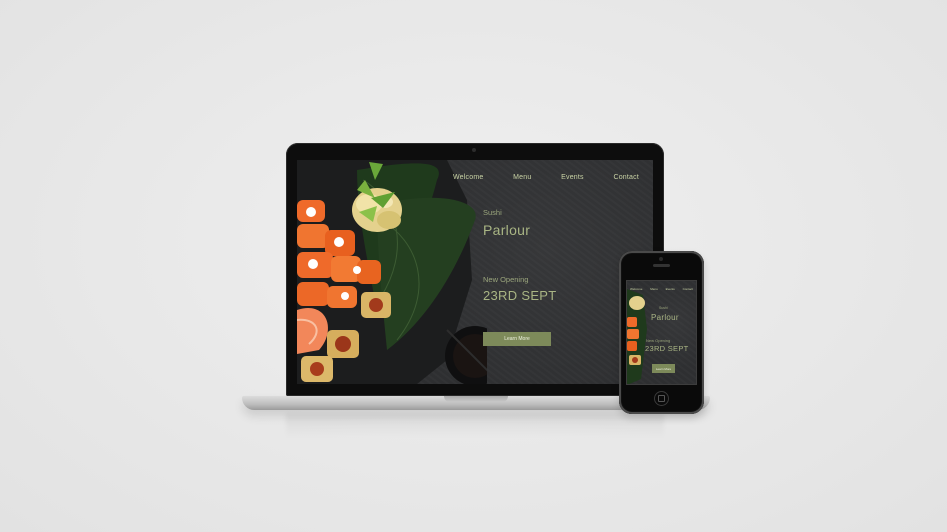 The height and width of the screenshot is (532, 947). What do you see at coordinates (626, 180) in the screenshot?
I see `nav-item-contact: Contact` at bounding box center [626, 180].